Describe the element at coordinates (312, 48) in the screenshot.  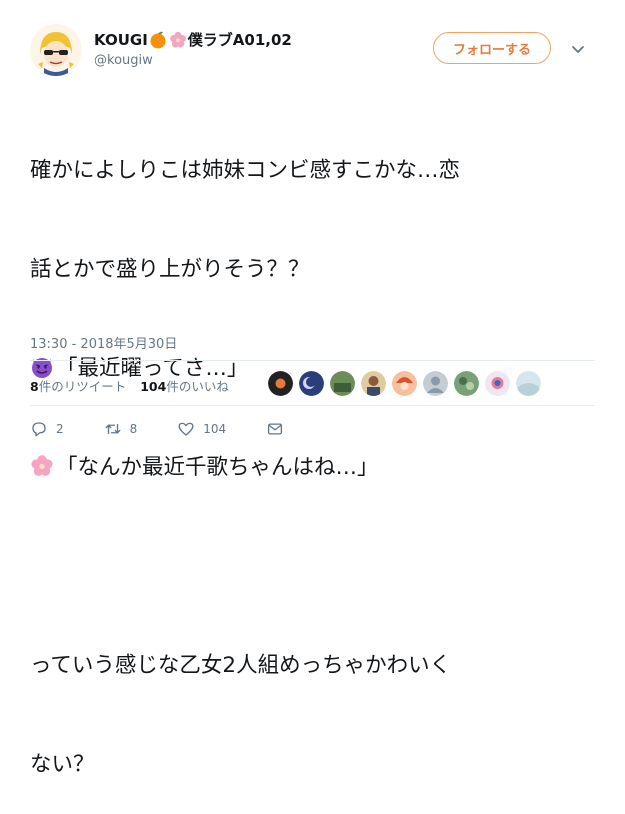
I see `tweet-header: KOUGI 僕ラブA01,02 @kougiw フォローする` at that location.